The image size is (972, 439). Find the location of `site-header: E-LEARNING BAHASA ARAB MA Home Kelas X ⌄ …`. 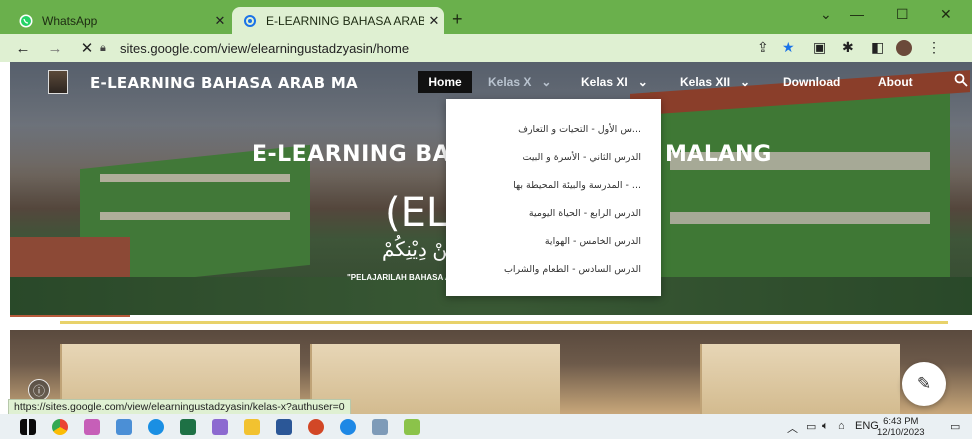

site-header: E-LEARNING BAHASA ARAB MA Home Kelas X ⌄ … is located at coordinates (491, 83).